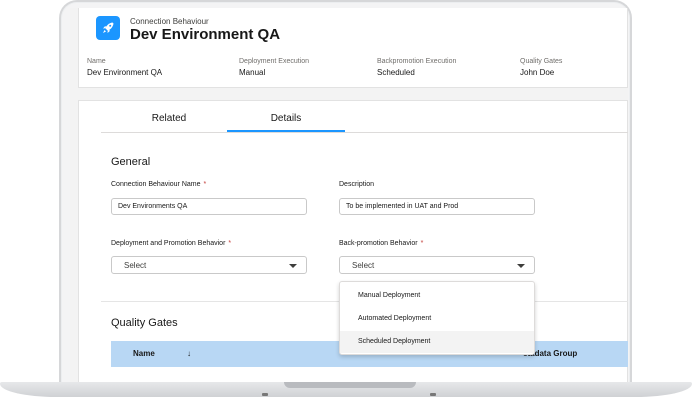 The height and width of the screenshot is (397, 692). What do you see at coordinates (96, 61) in the screenshot?
I see `field-label: Name` at bounding box center [96, 61].